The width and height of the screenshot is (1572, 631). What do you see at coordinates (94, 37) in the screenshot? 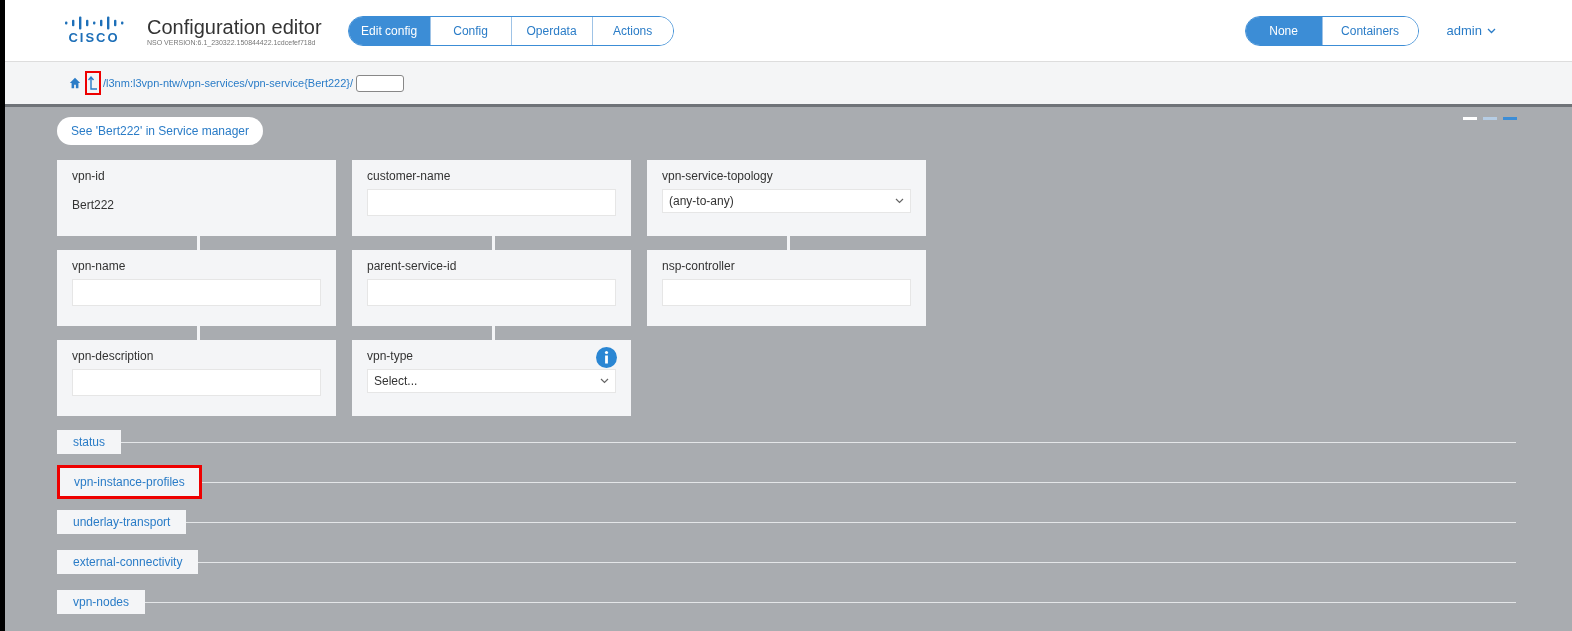
I see `logo-text: CISCO` at bounding box center [94, 37].